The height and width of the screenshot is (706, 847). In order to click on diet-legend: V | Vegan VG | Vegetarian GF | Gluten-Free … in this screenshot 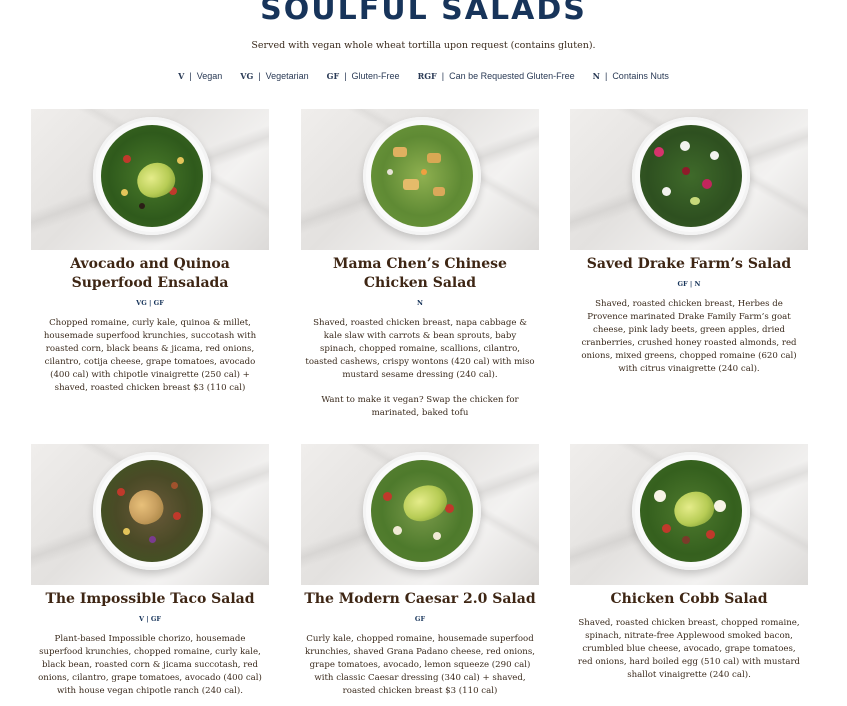, I will do `click(423, 76)`.